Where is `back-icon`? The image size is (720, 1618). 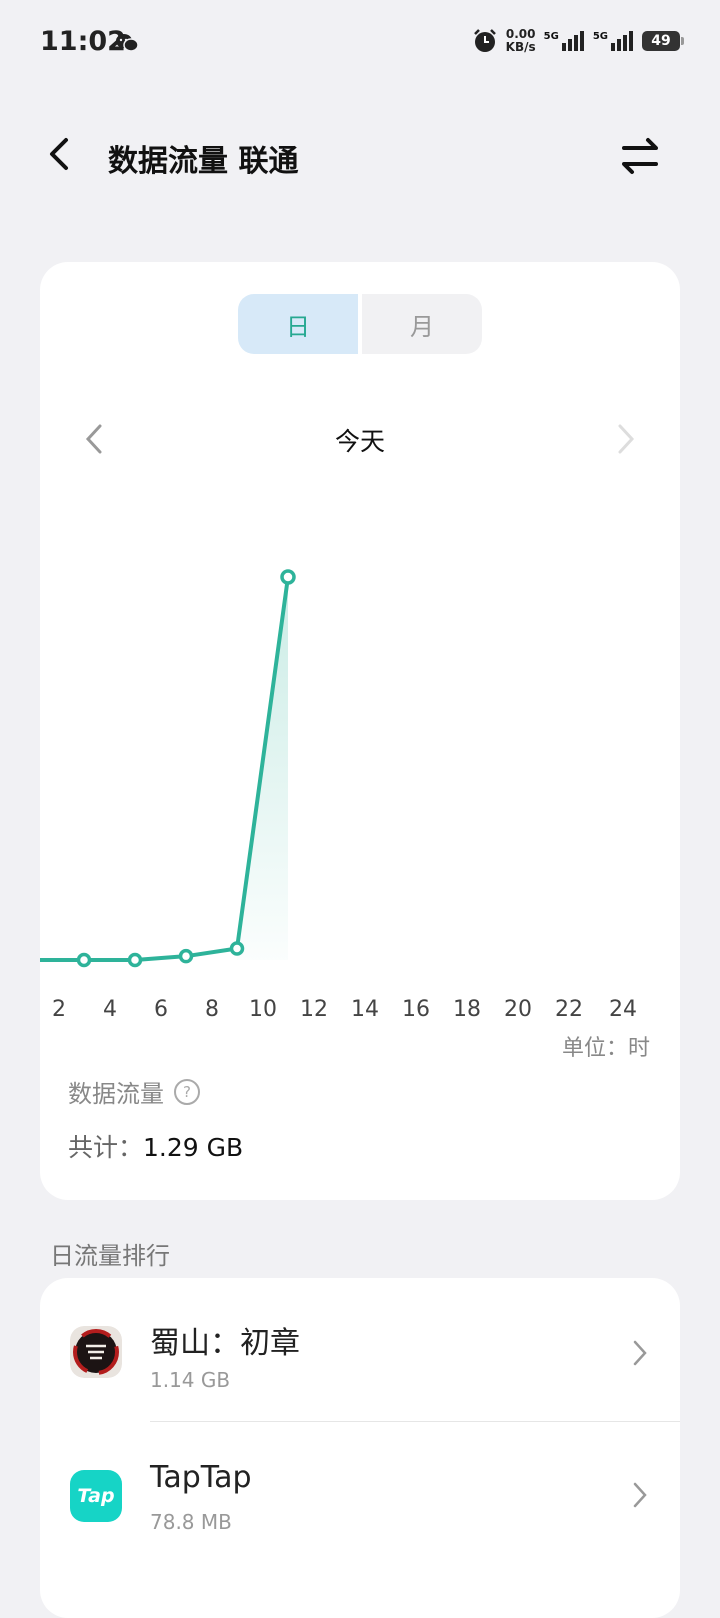 back-icon is located at coordinates (60, 154).